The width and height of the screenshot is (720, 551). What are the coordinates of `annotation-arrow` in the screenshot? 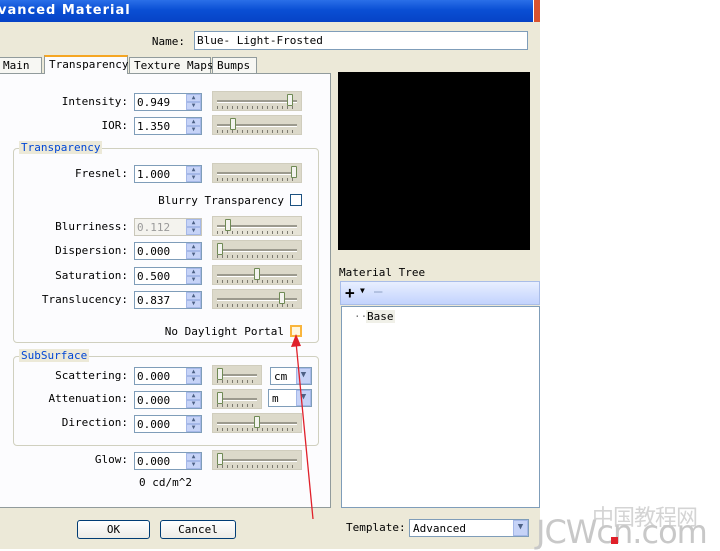 It's located at (302, 427).